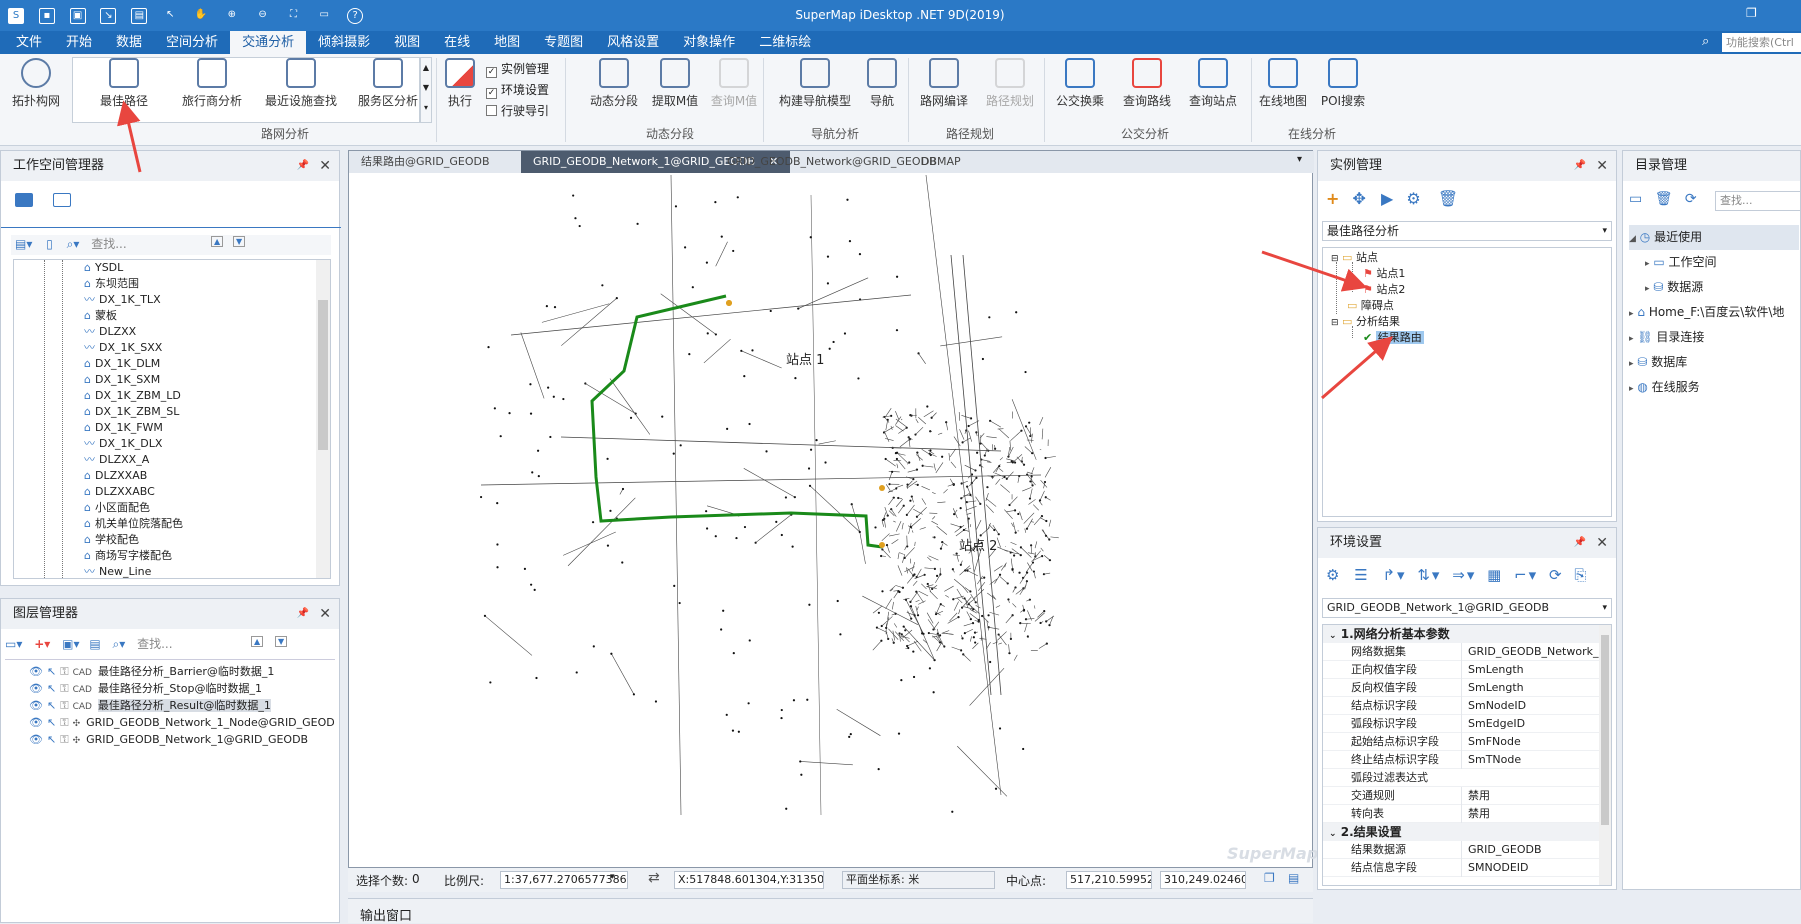 This screenshot has width=1801, height=924. I want to click on up-icon: ▲, so click(217, 241).